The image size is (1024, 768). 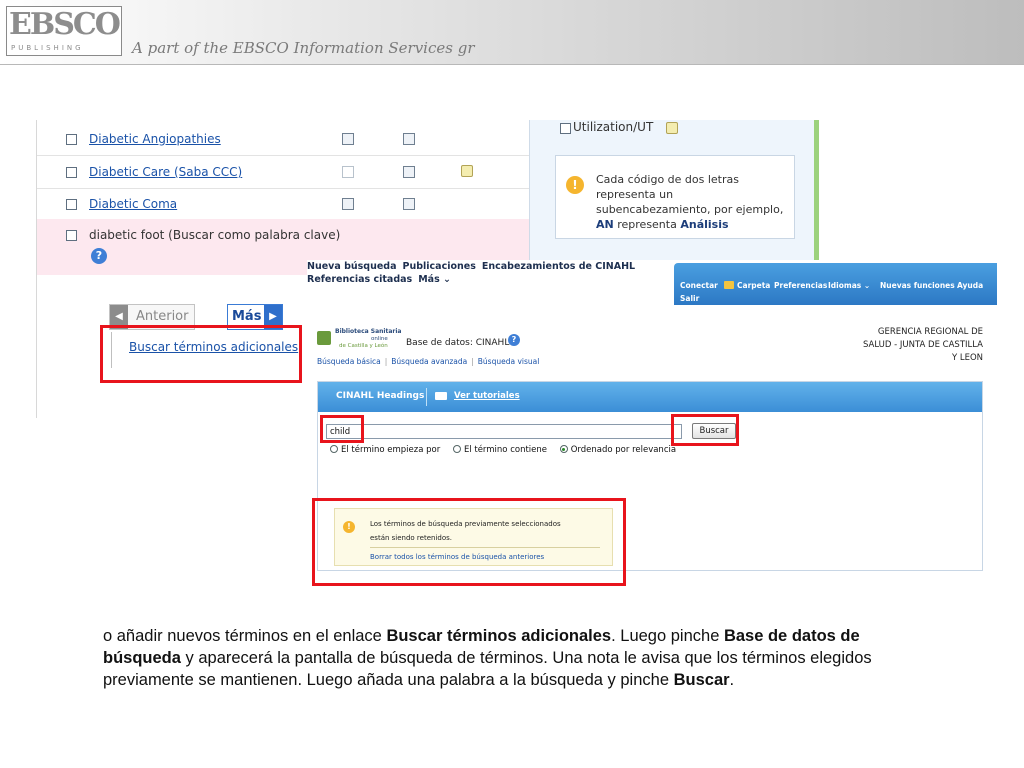 What do you see at coordinates (342, 429) in the screenshot?
I see `highlight-box-search-input` at bounding box center [342, 429].